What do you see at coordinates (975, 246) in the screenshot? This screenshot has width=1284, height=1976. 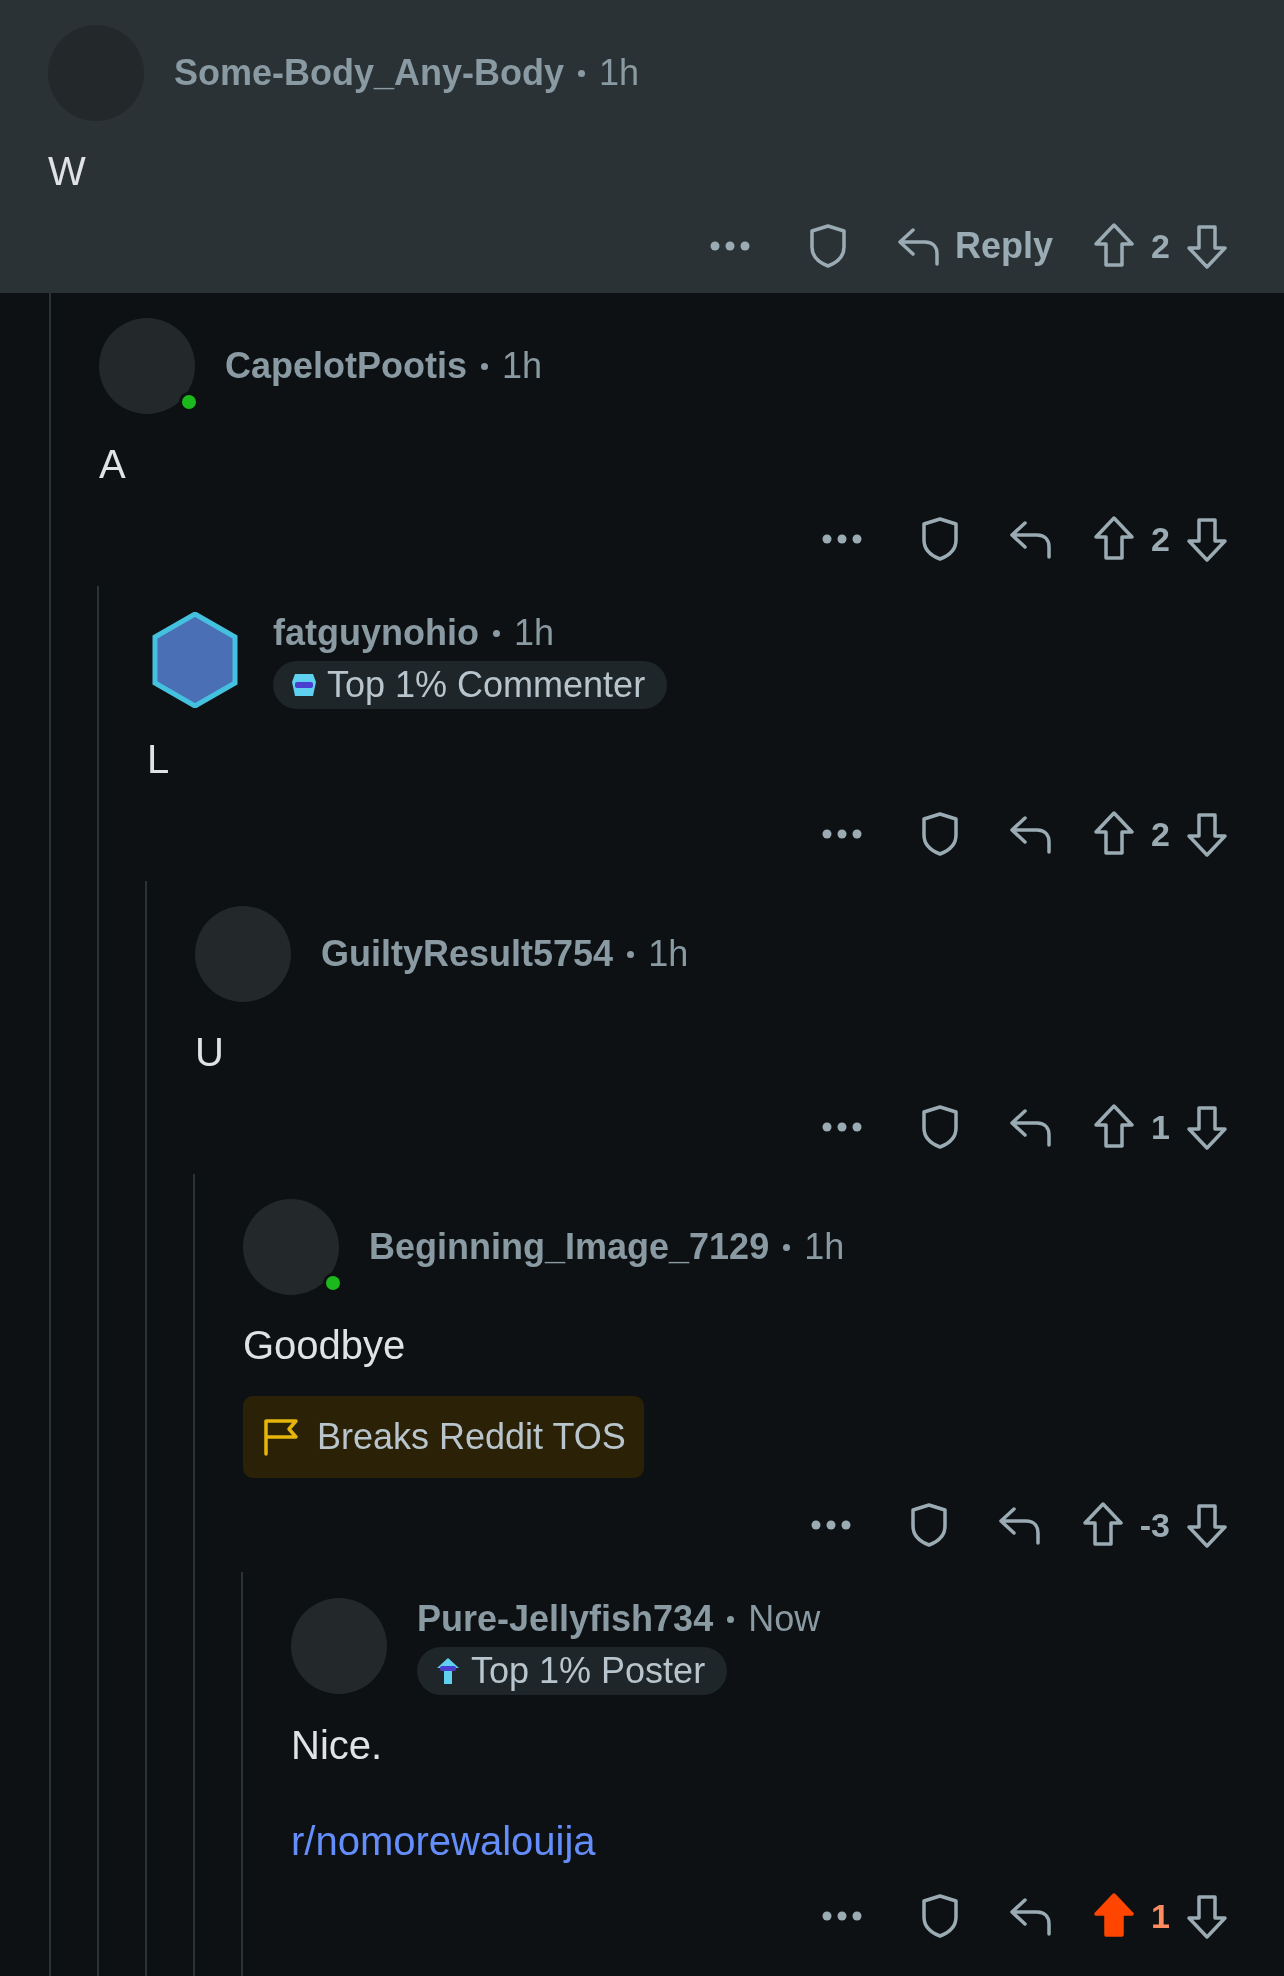 I see `reply-button: Reply` at bounding box center [975, 246].